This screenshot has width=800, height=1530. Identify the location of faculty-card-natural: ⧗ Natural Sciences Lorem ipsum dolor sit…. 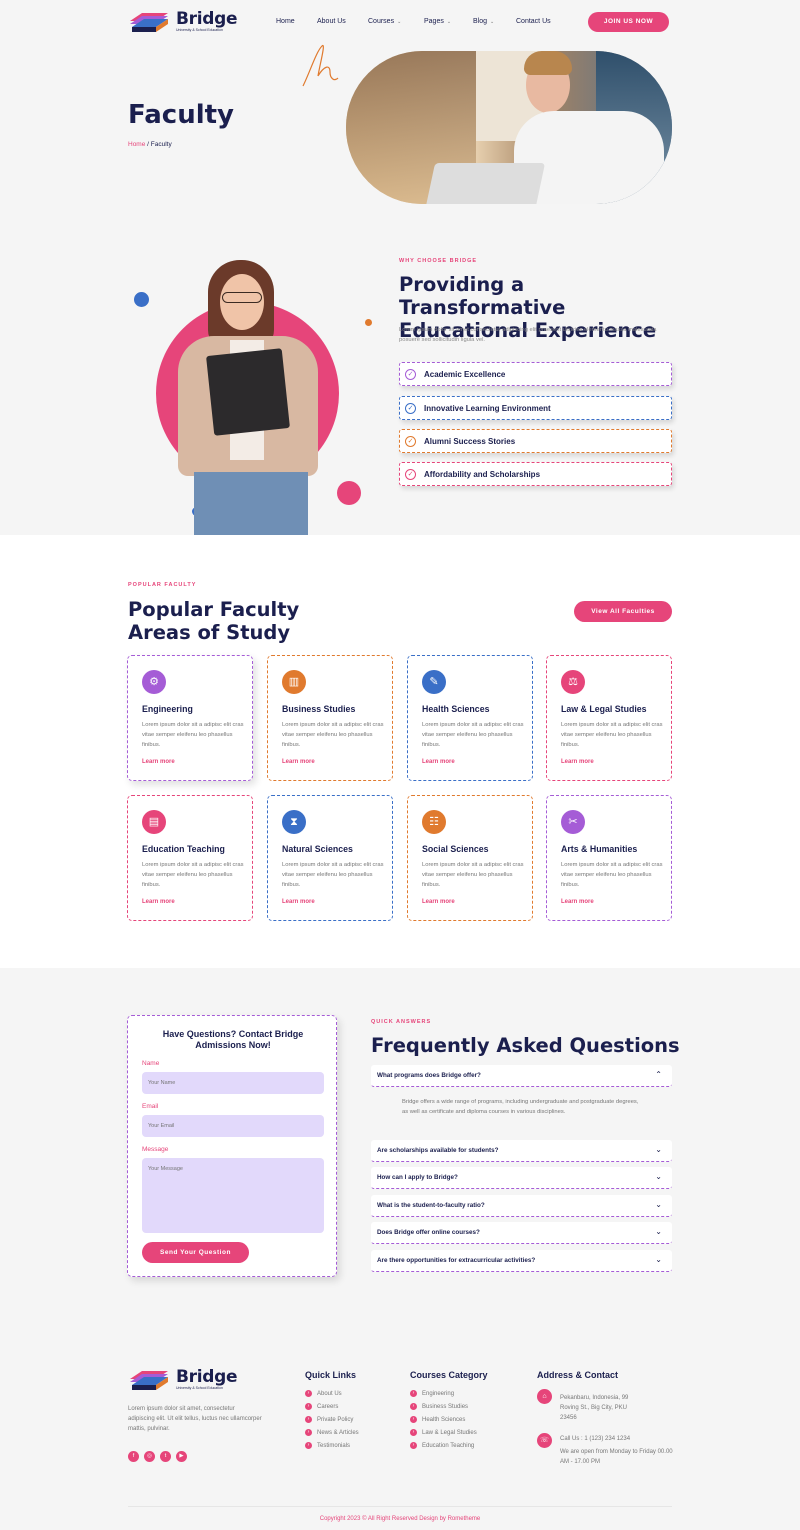
(330, 858).